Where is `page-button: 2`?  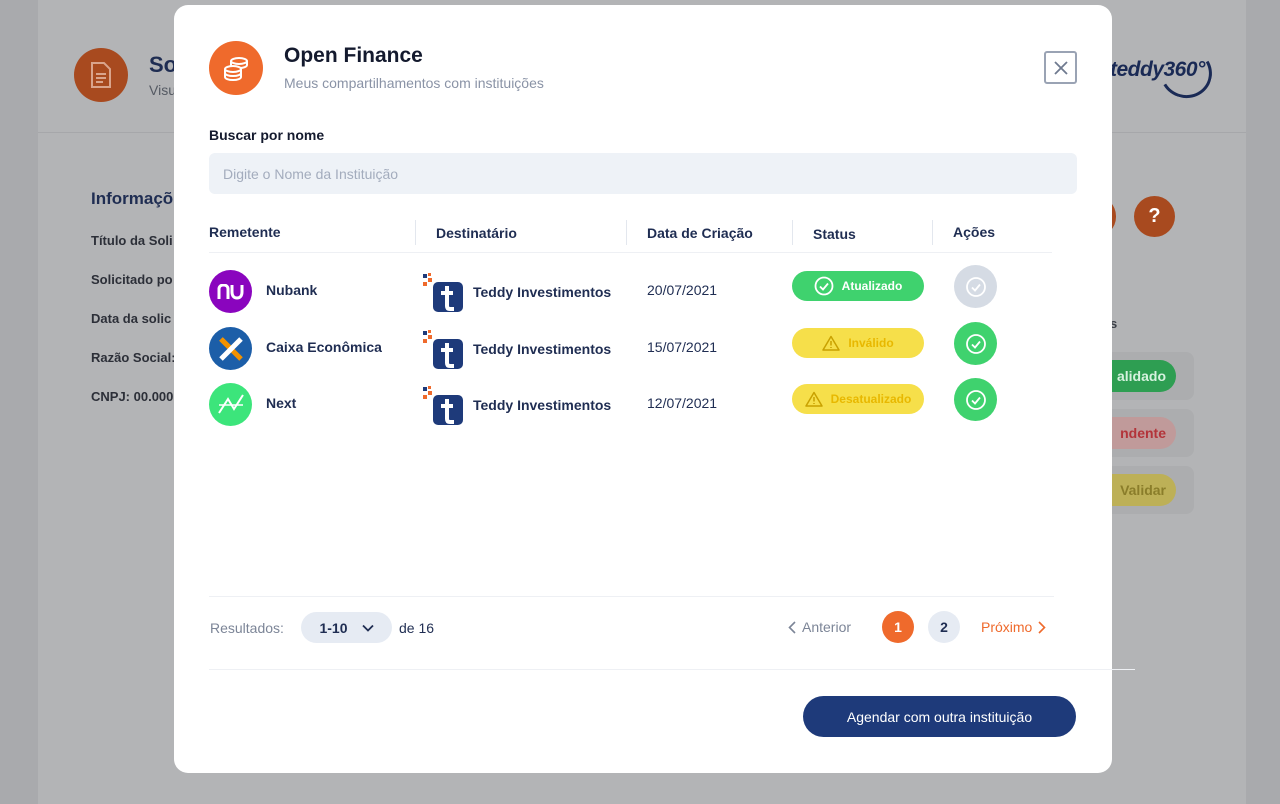
page-button: 2 is located at coordinates (944, 627).